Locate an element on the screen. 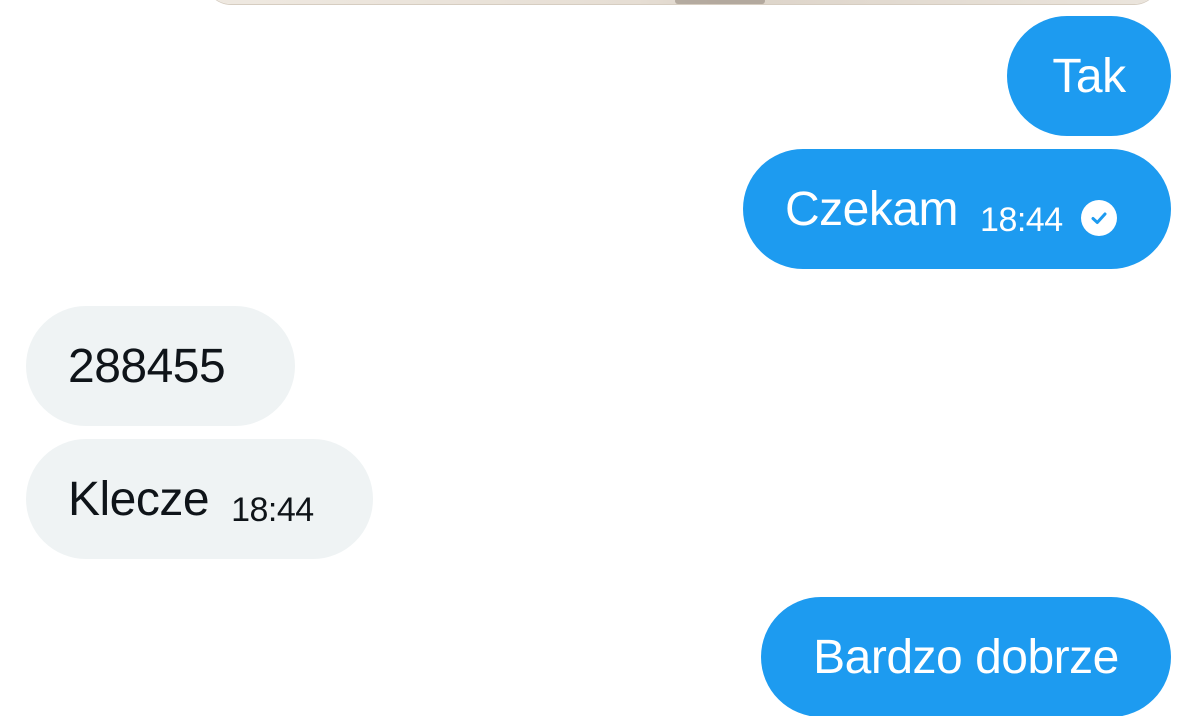 The image size is (1199, 716). message-bubble-outgoing: Bardzo dobrze is located at coordinates (966, 656).